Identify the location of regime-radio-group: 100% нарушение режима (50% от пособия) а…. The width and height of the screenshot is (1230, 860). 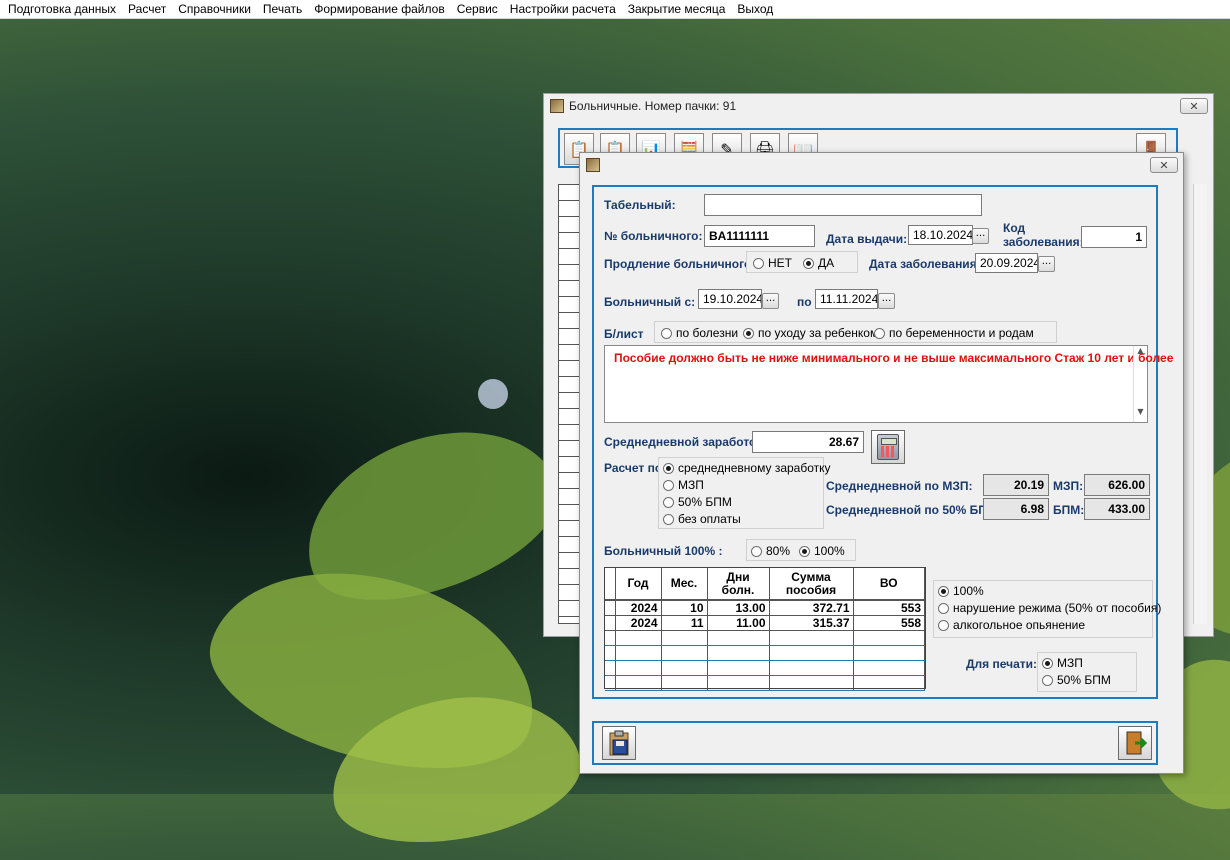
(1047, 609).